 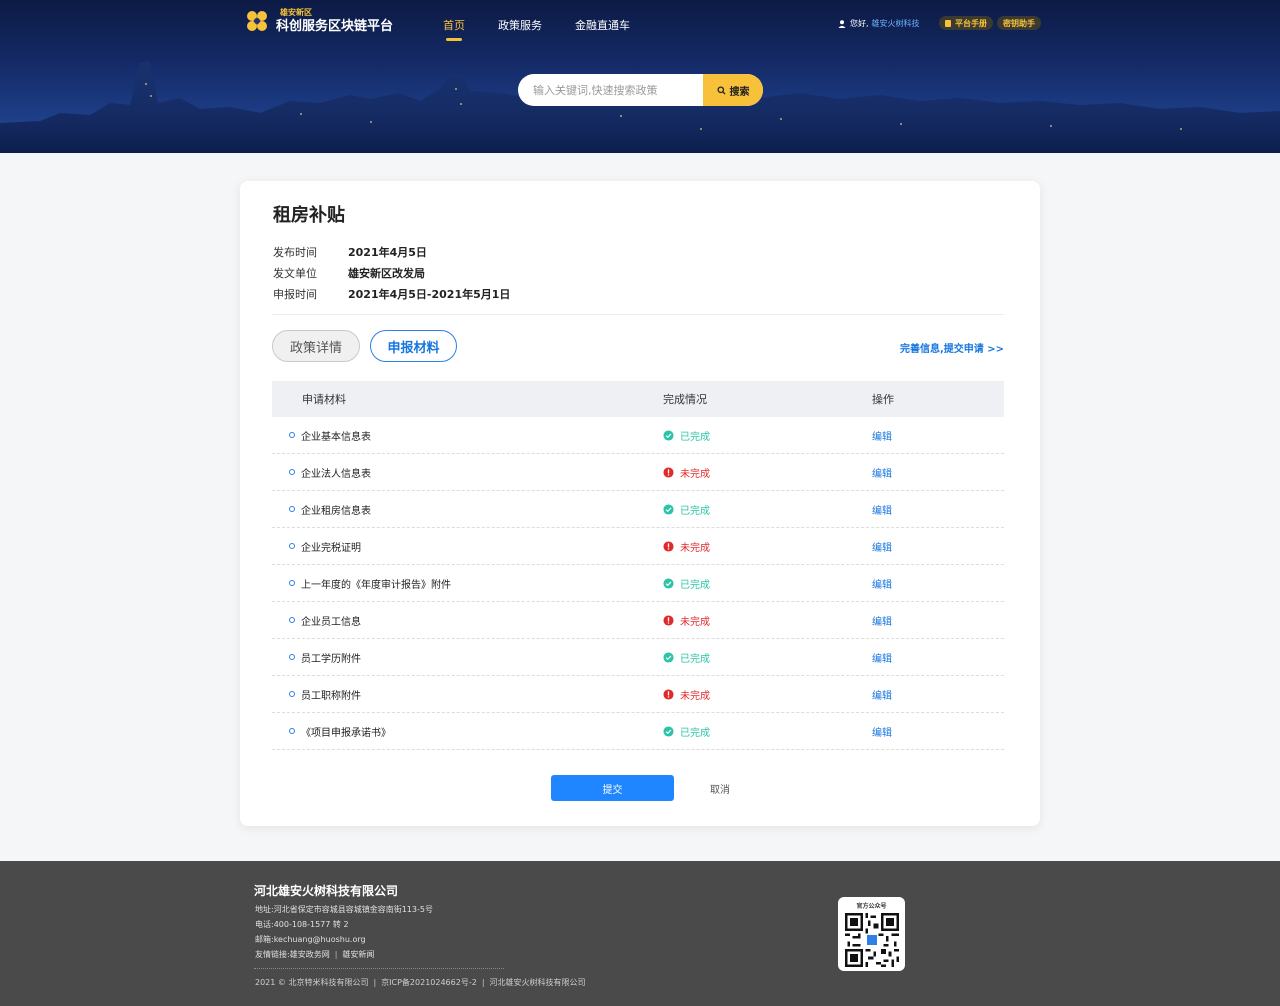 I want to click on book-icon, so click(x=948, y=23).